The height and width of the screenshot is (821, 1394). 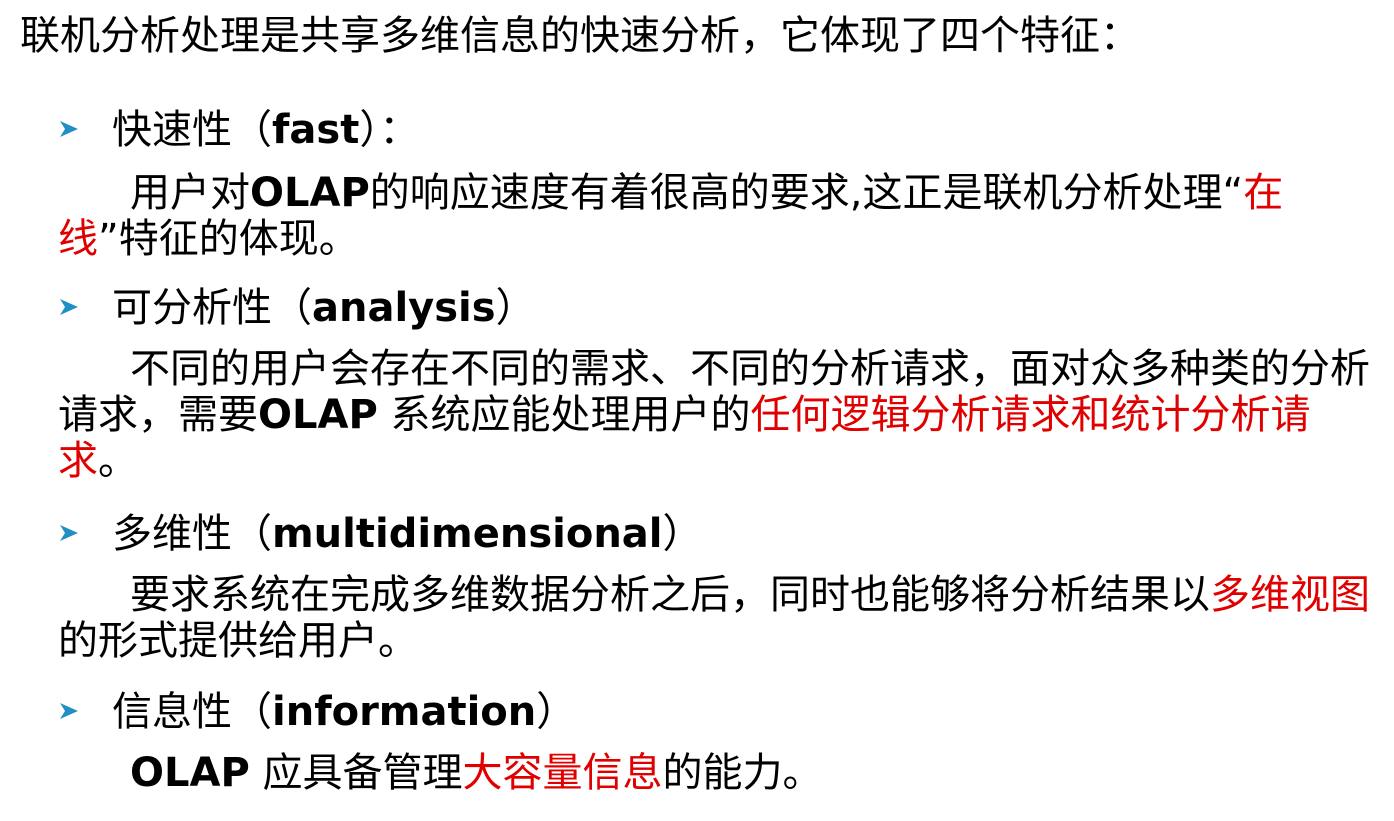 What do you see at coordinates (118, 461) in the screenshot?
I see `description-text: 。` at bounding box center [118, 461].